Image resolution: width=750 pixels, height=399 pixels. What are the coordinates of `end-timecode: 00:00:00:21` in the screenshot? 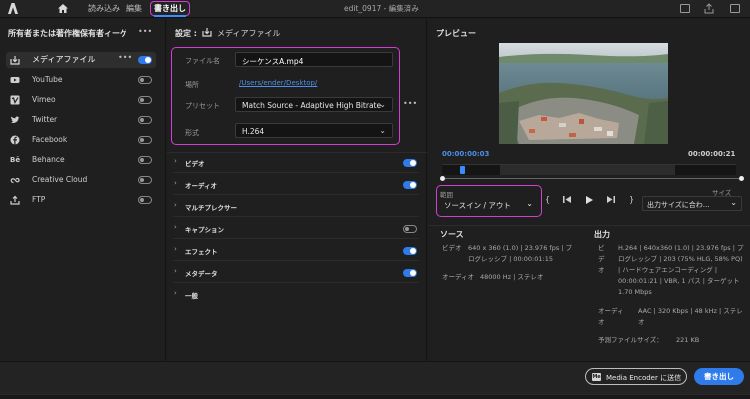 It's located at (712, 154).